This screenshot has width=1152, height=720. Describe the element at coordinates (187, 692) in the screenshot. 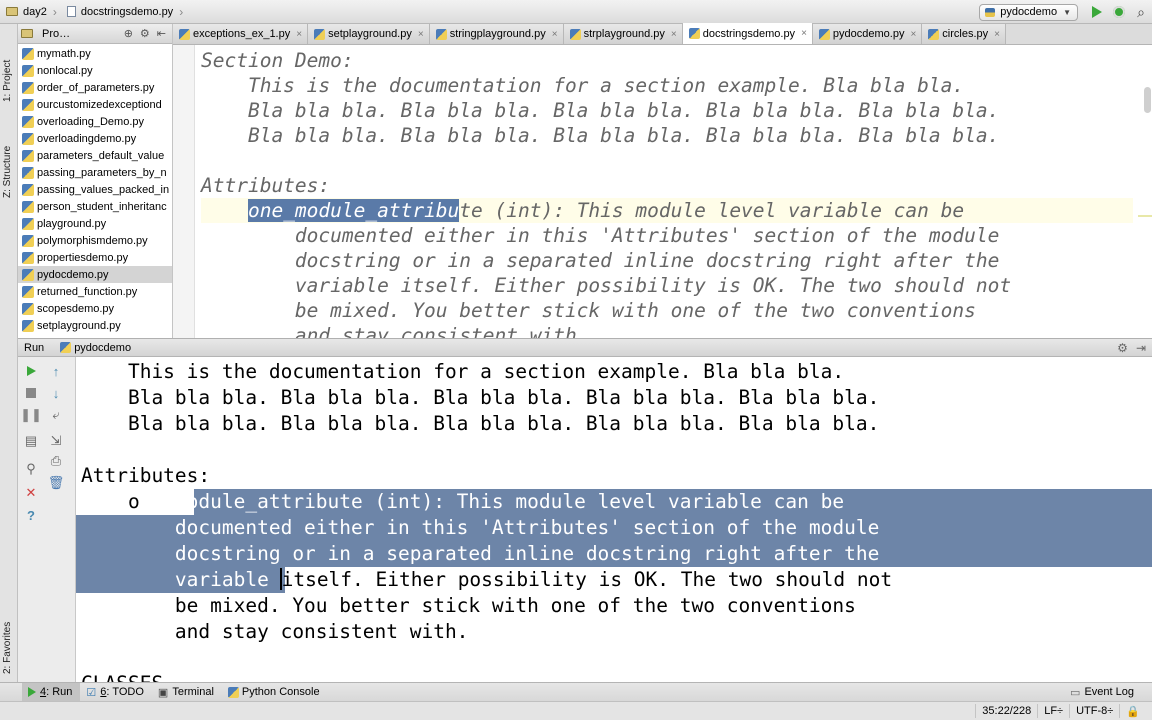

I see `terminal-tool-button: ▣ Terminal` at that location.